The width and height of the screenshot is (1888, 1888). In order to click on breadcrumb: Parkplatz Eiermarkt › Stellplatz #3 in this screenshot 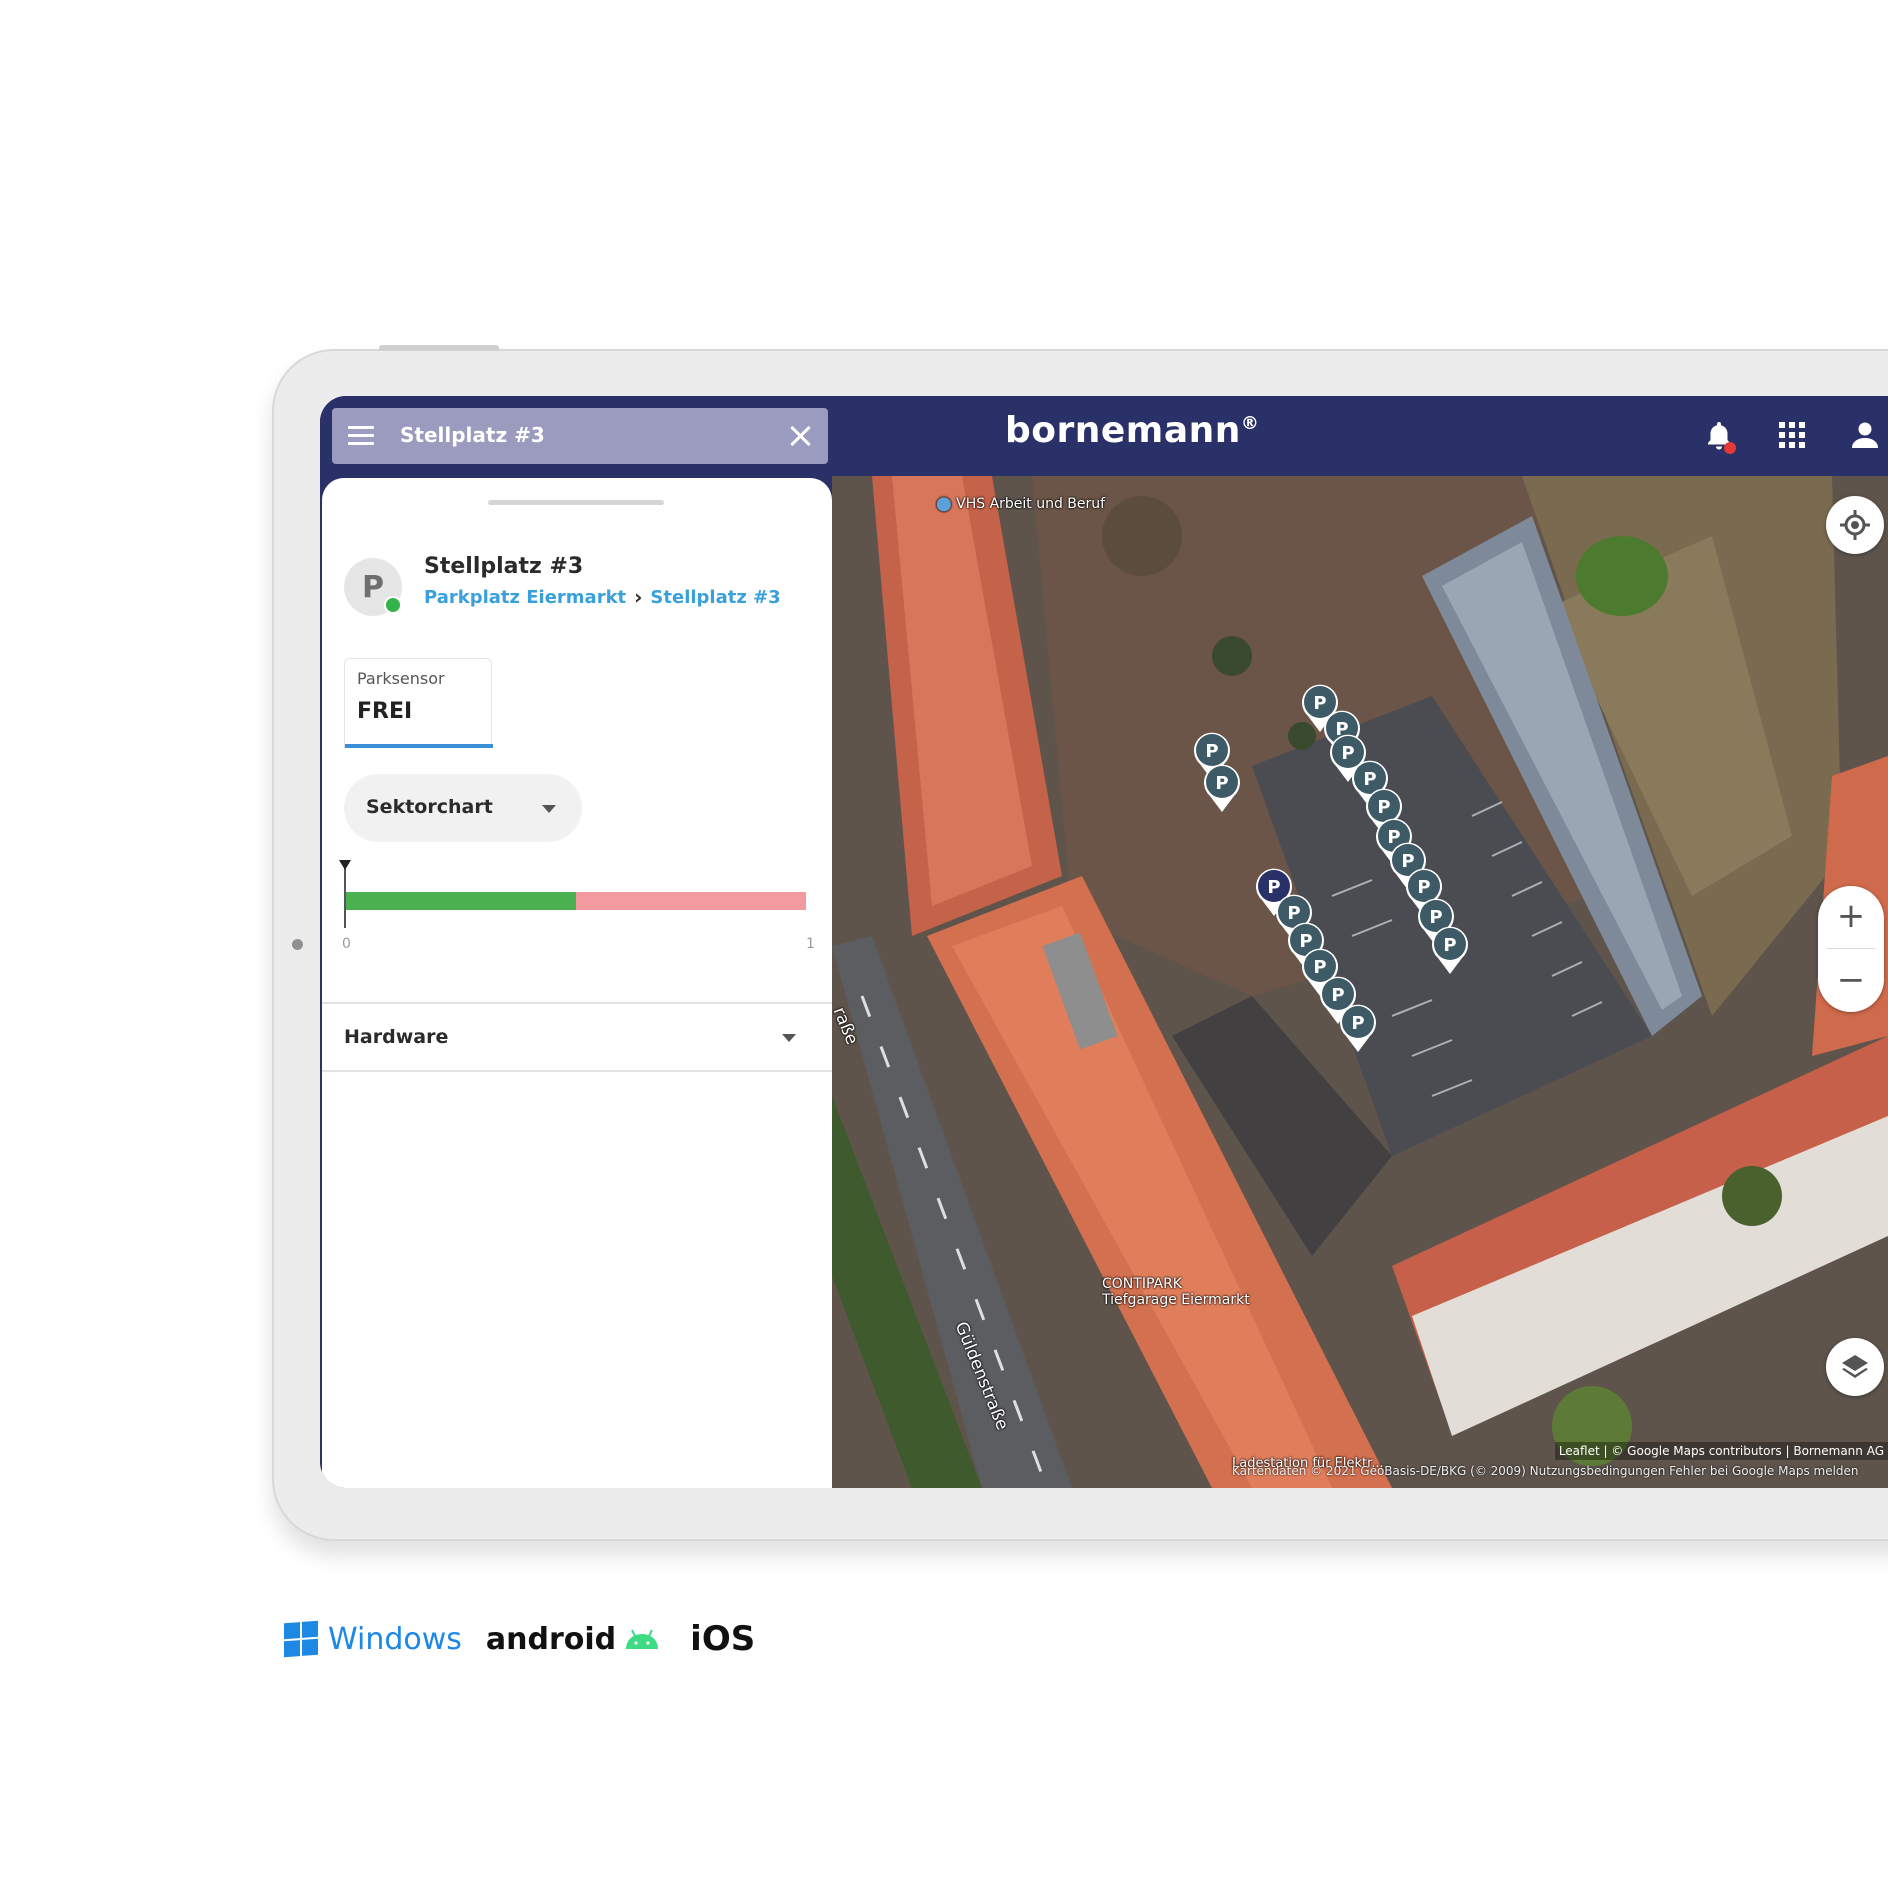, I will do `click(602, 597)`.